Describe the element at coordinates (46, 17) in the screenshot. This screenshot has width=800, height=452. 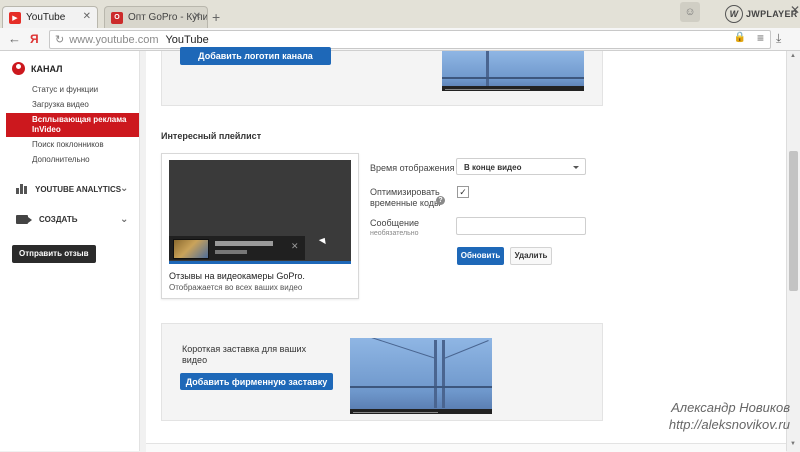
I see `tab-label: YouTube` at that location.